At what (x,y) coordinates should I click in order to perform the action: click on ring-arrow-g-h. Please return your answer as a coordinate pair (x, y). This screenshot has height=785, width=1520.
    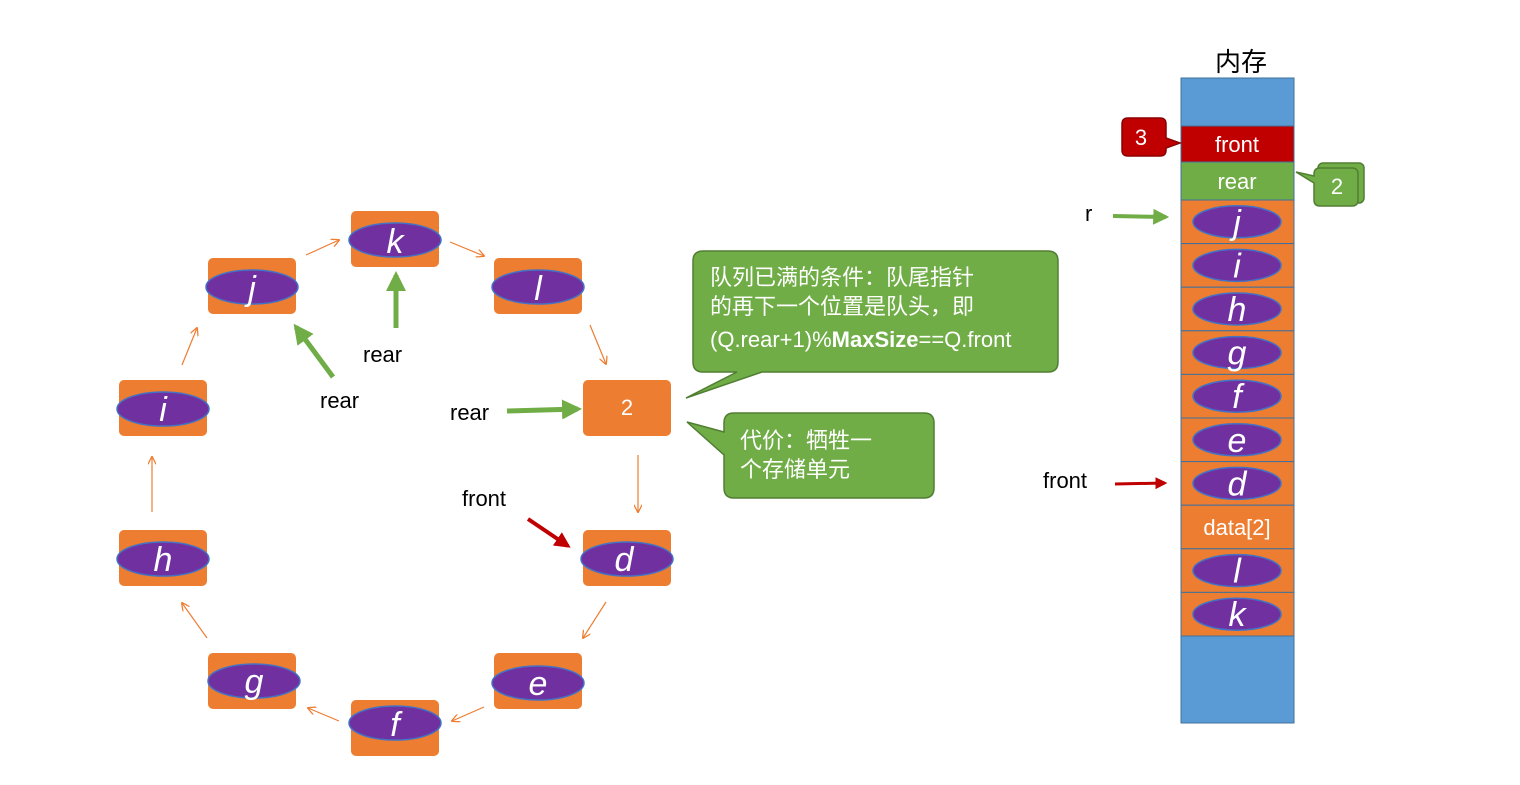
    Looking at the image, I should click on (195, 621).